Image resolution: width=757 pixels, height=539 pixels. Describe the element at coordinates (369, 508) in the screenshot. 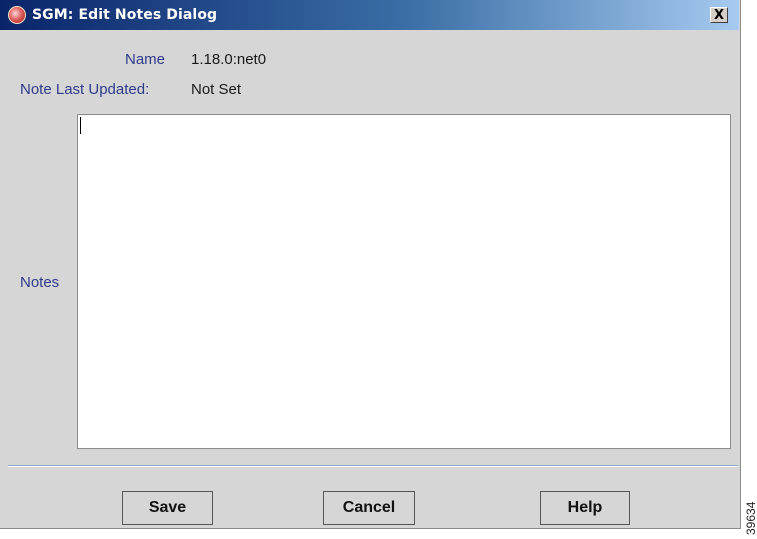

I see `cancel-button: Cancel` at that location.